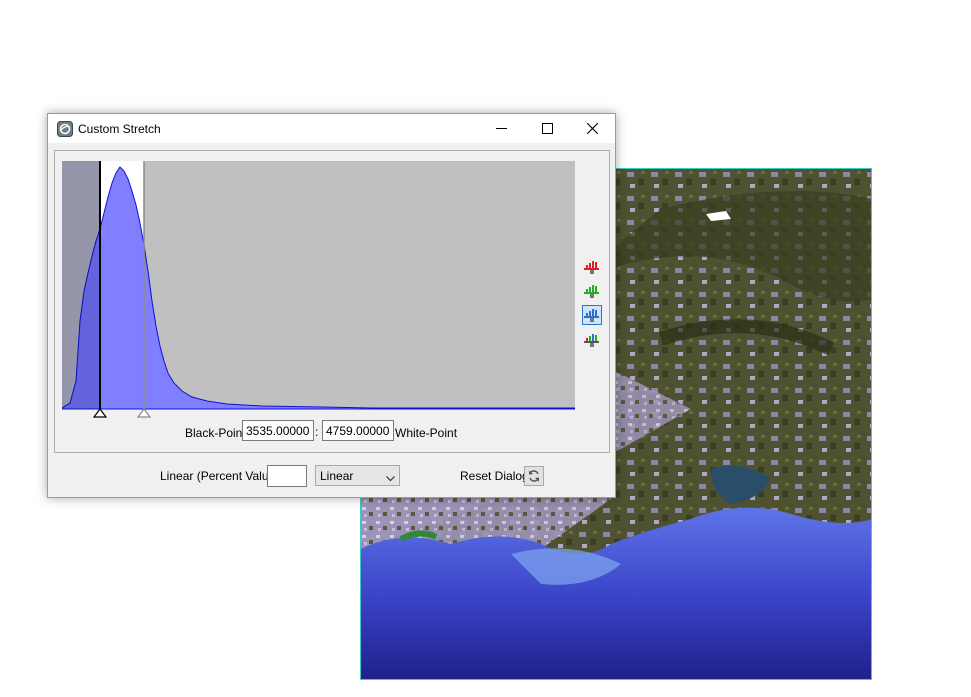 The height and width of the screenshot is (697, 971). I want to click on reset-dialog-button, so click(534, 476).